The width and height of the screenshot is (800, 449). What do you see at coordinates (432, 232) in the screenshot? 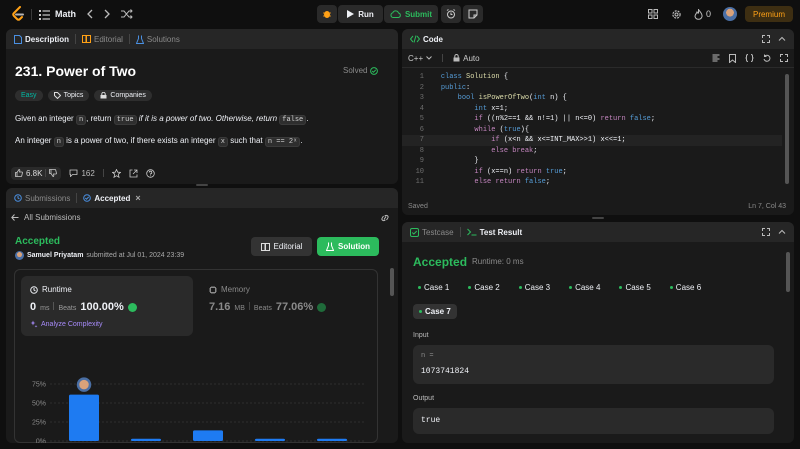
I see `tab-testcase: Testcase` at bounding box center [432, 232].